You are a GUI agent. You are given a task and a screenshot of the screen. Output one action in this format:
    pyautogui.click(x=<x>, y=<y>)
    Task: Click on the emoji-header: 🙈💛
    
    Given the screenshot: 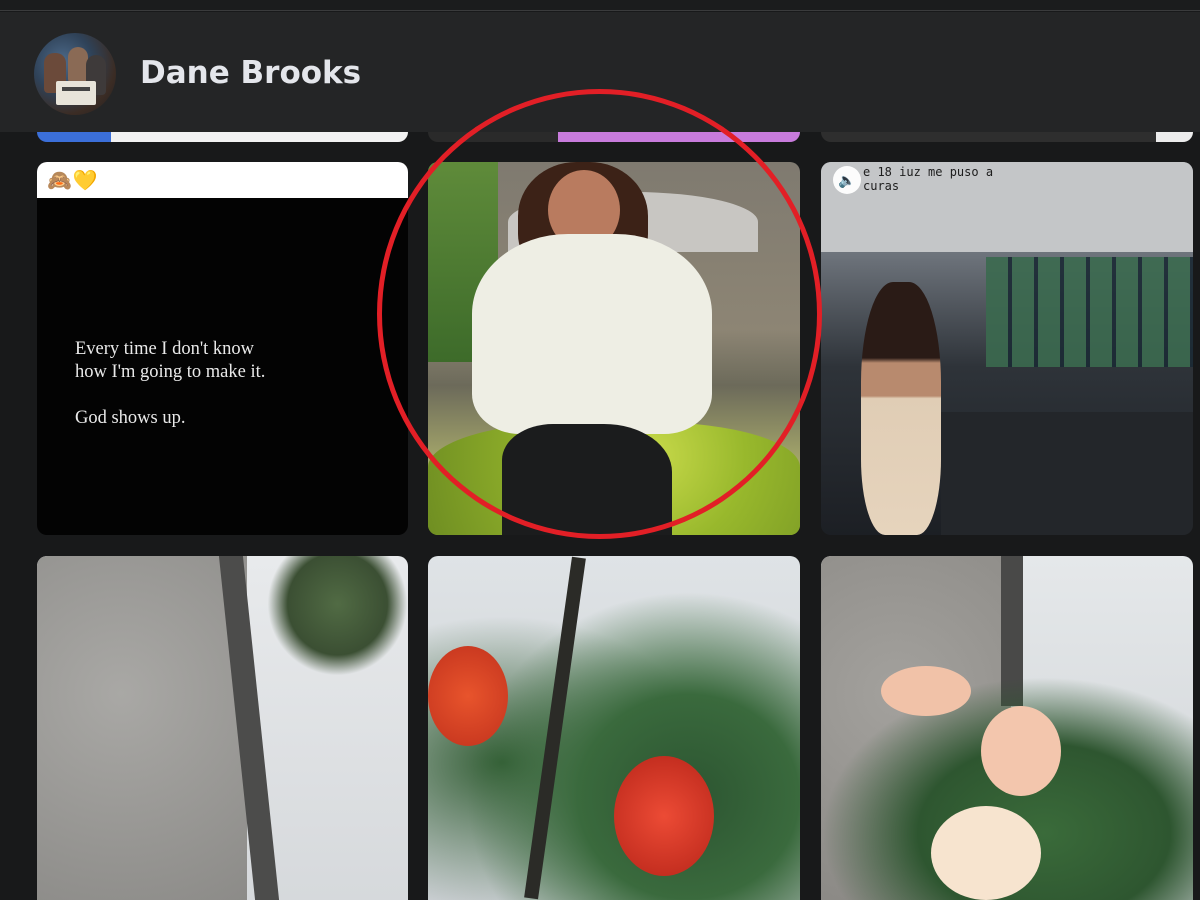 What is the action you would take?
    pyautogui.click(x=73, y=180)
    